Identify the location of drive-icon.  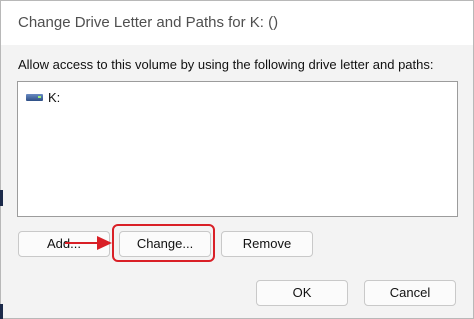
(34, 97).